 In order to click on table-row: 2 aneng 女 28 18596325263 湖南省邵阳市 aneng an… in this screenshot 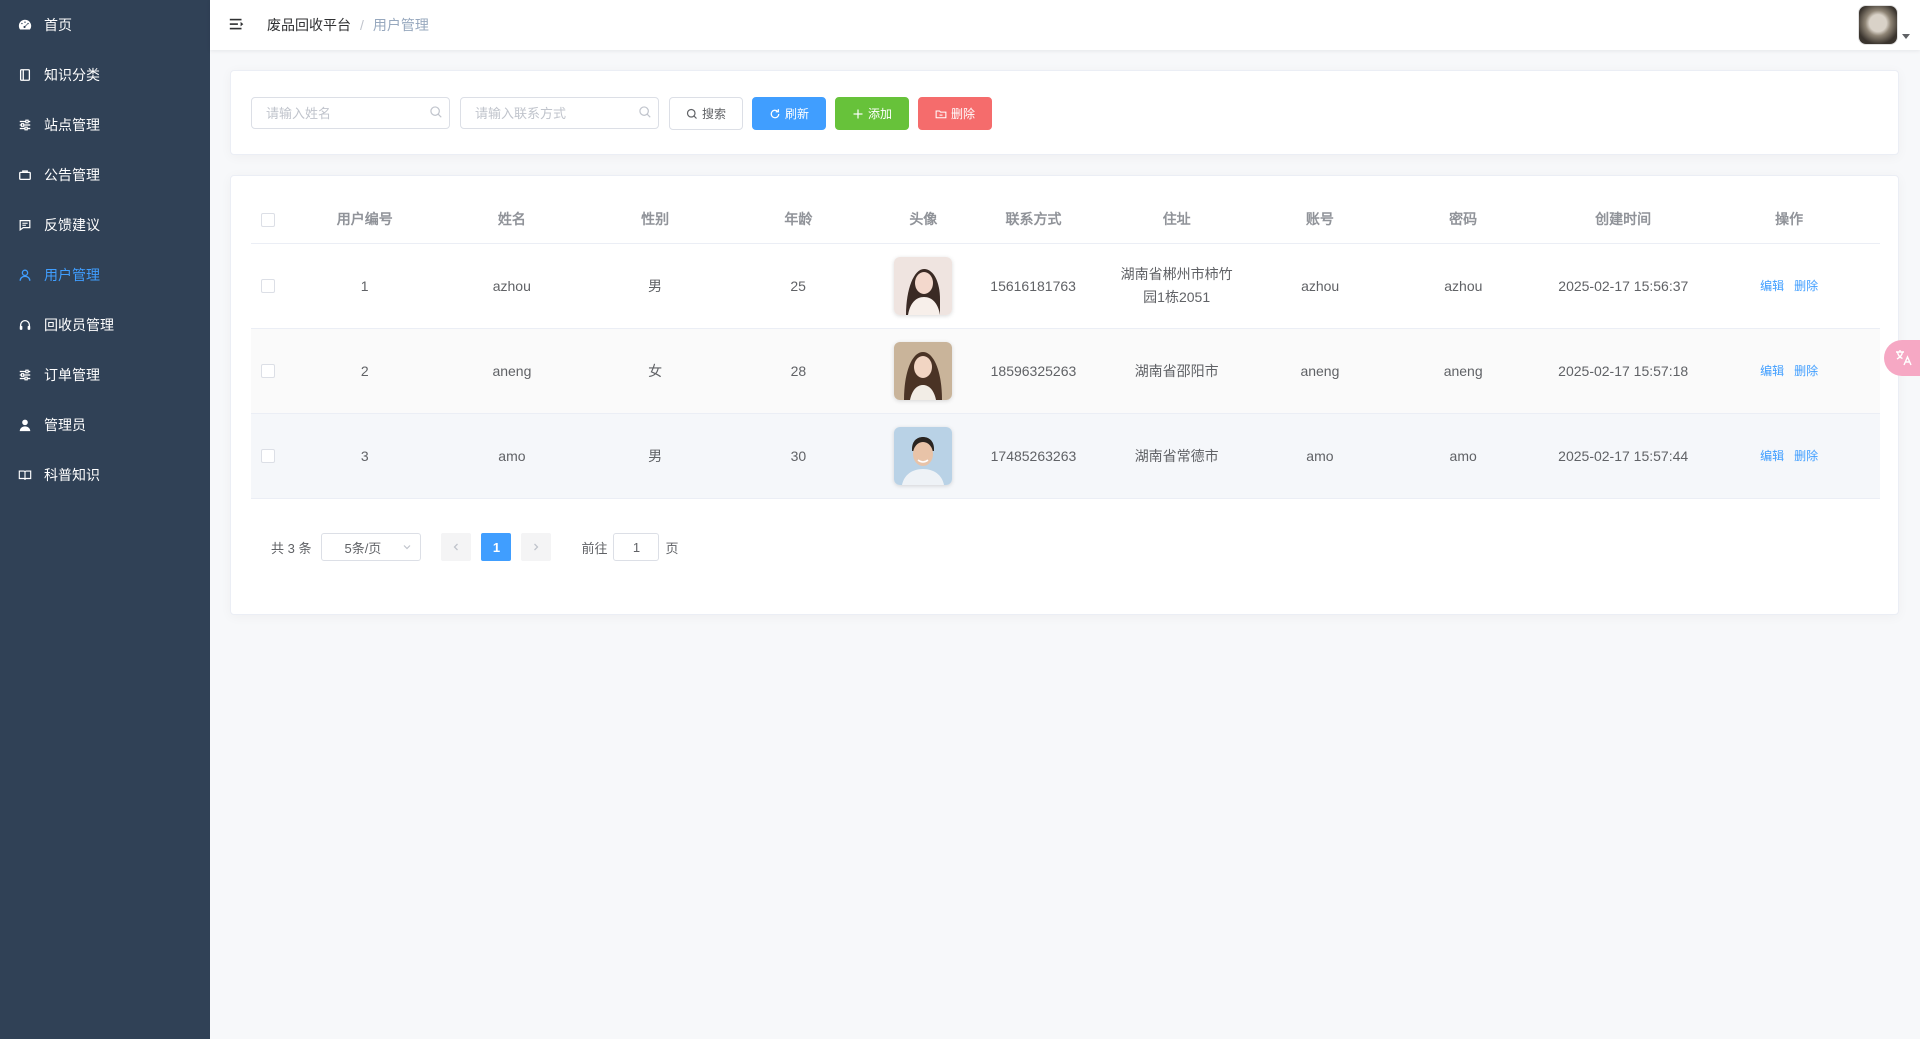, I will do `click(1065, 371)`.